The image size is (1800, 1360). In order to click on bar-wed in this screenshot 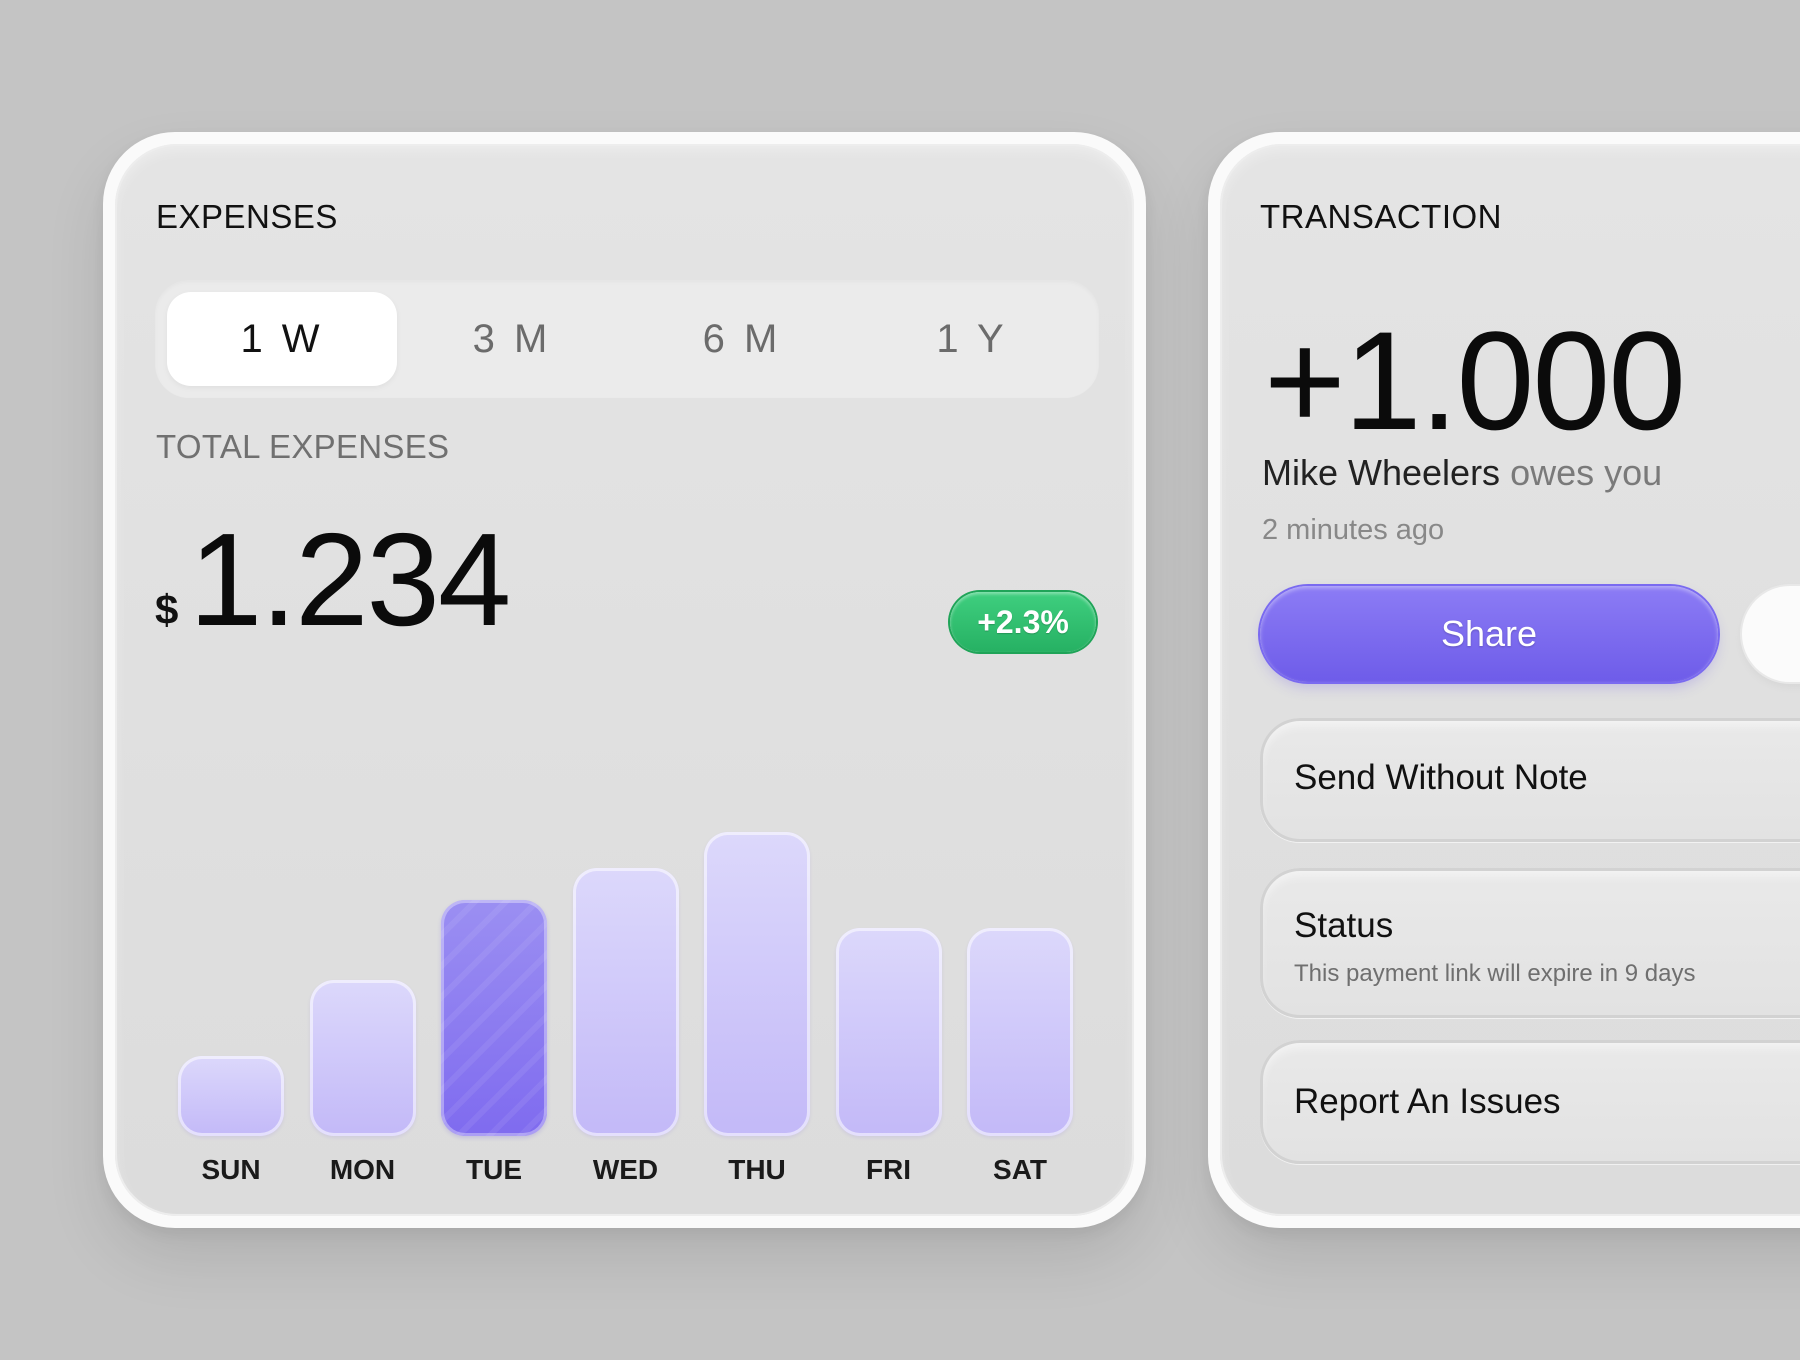, I will do `click(625, 1002)`.